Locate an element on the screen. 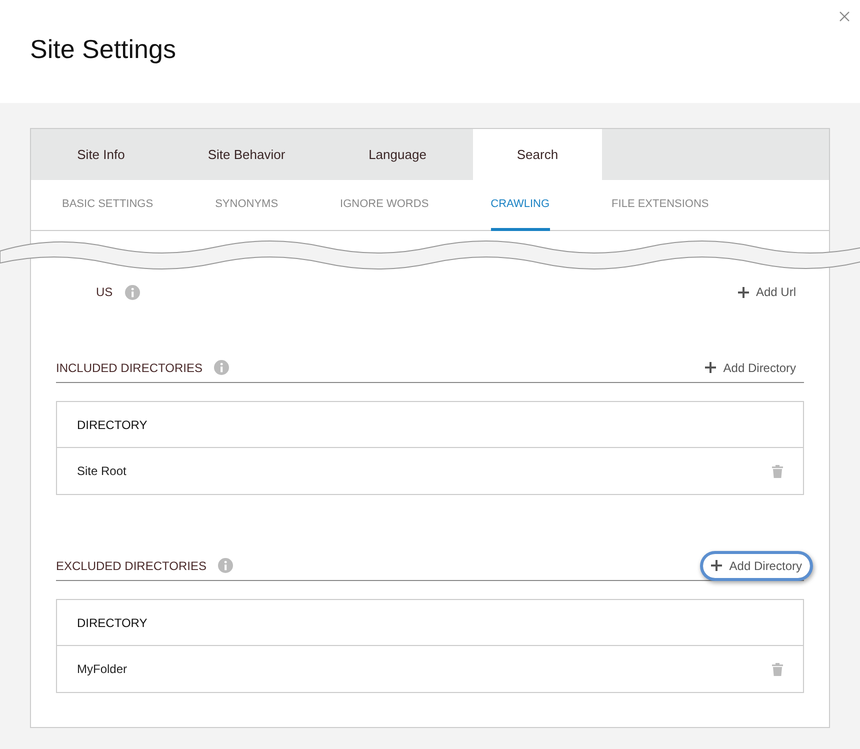 This screenshot has height=749, width=860. table-cell-text: MyFolder is located at coordinates (102, 669).